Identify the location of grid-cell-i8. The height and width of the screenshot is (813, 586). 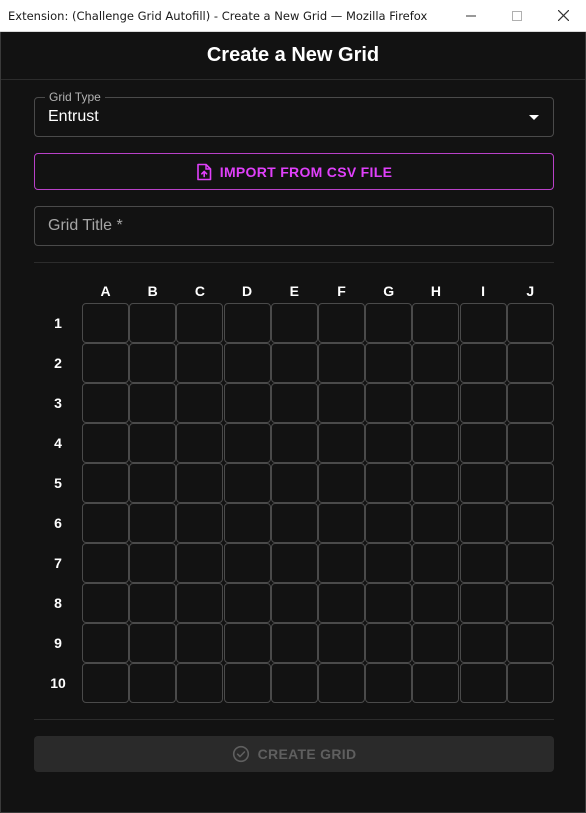
(483, 603).